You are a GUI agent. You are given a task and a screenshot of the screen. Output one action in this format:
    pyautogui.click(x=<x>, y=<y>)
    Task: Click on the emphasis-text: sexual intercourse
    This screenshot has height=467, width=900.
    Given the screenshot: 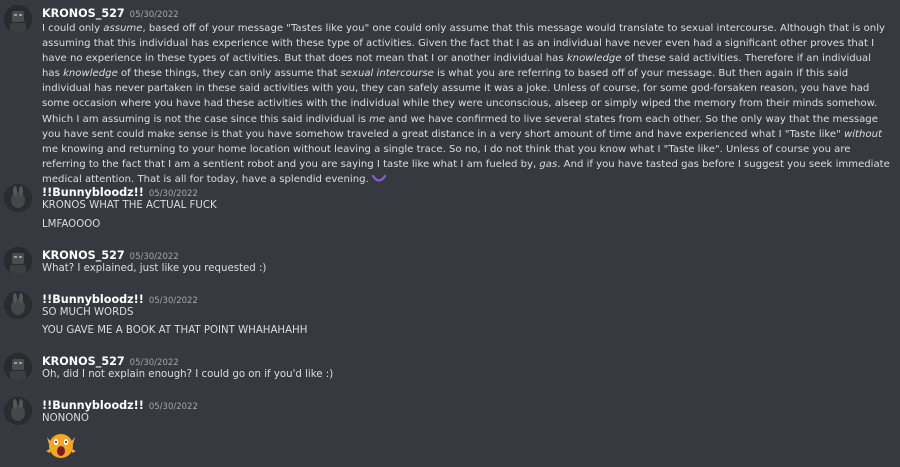 What is the action you would take?
    pyautogui.click(x=387, y=74)
    